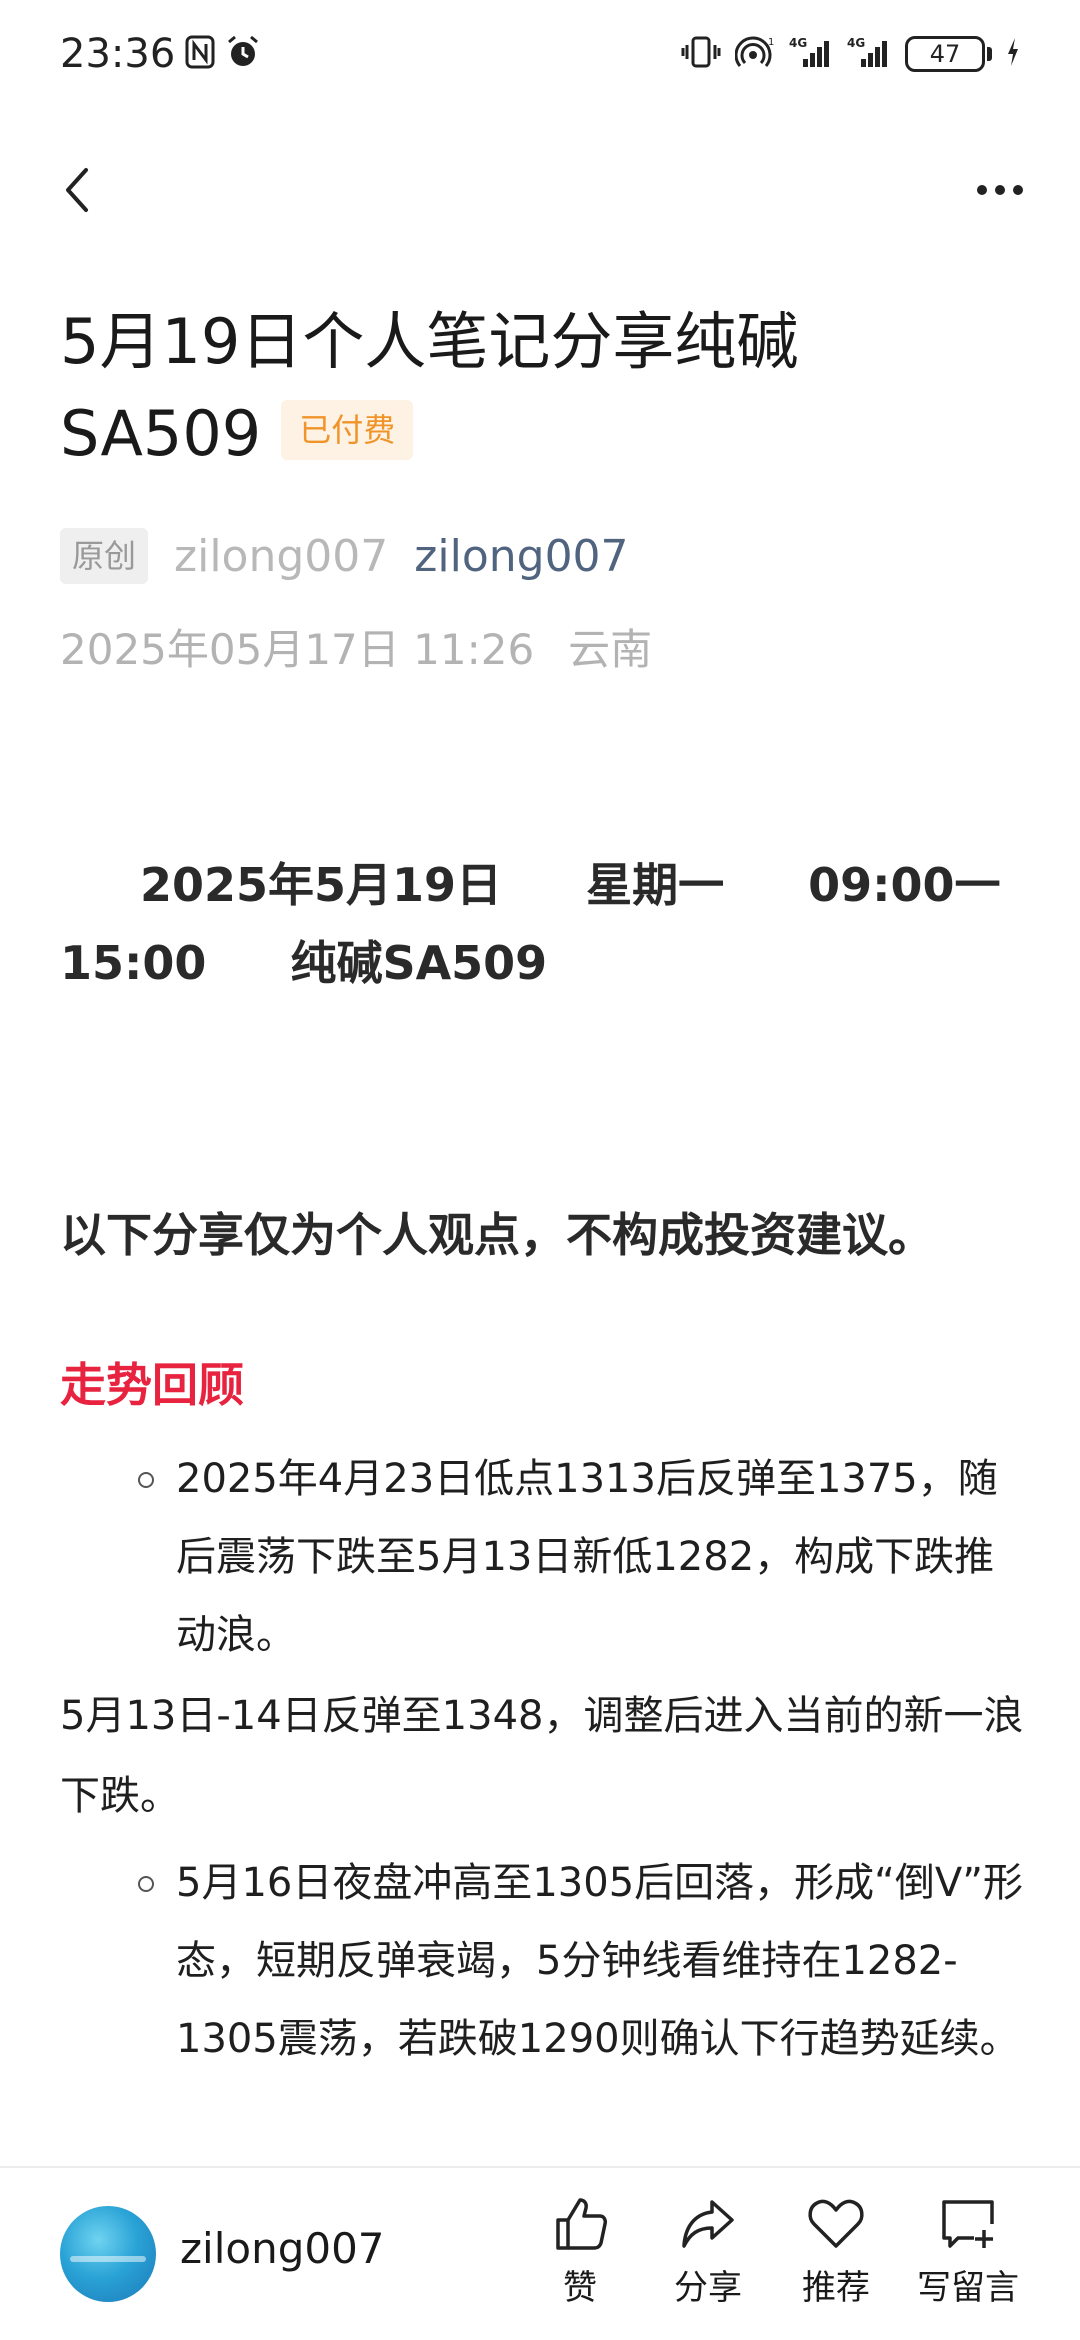 The image size is (1080, 2340). I want to click on battery-icon: 47, so click(948, 54).